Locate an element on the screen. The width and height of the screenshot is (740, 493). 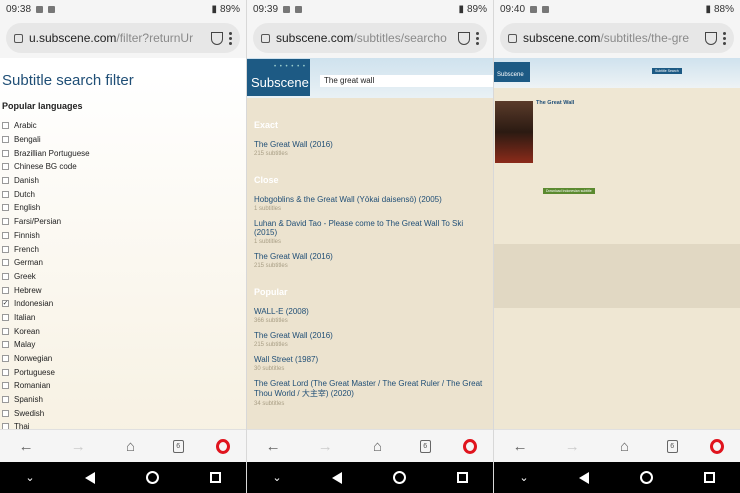
result-title-link: WALL-E (2008) is located at coordinates (370, 311).